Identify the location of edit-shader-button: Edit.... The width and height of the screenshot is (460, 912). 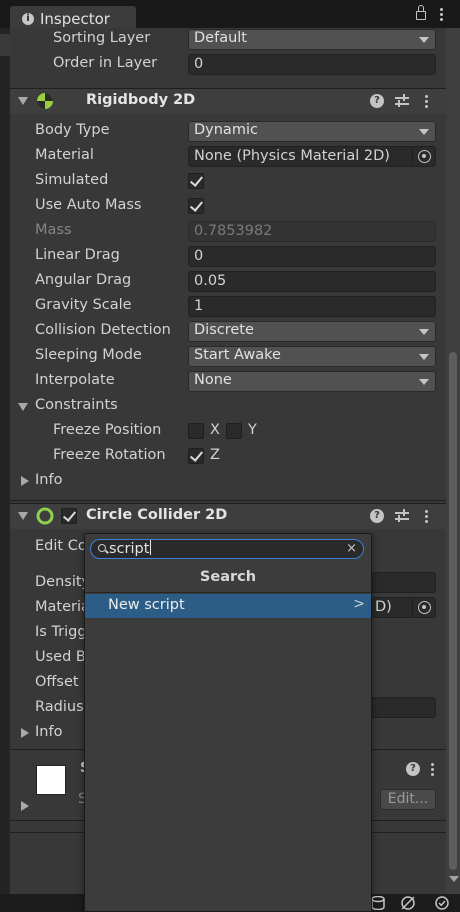
(408, 799).